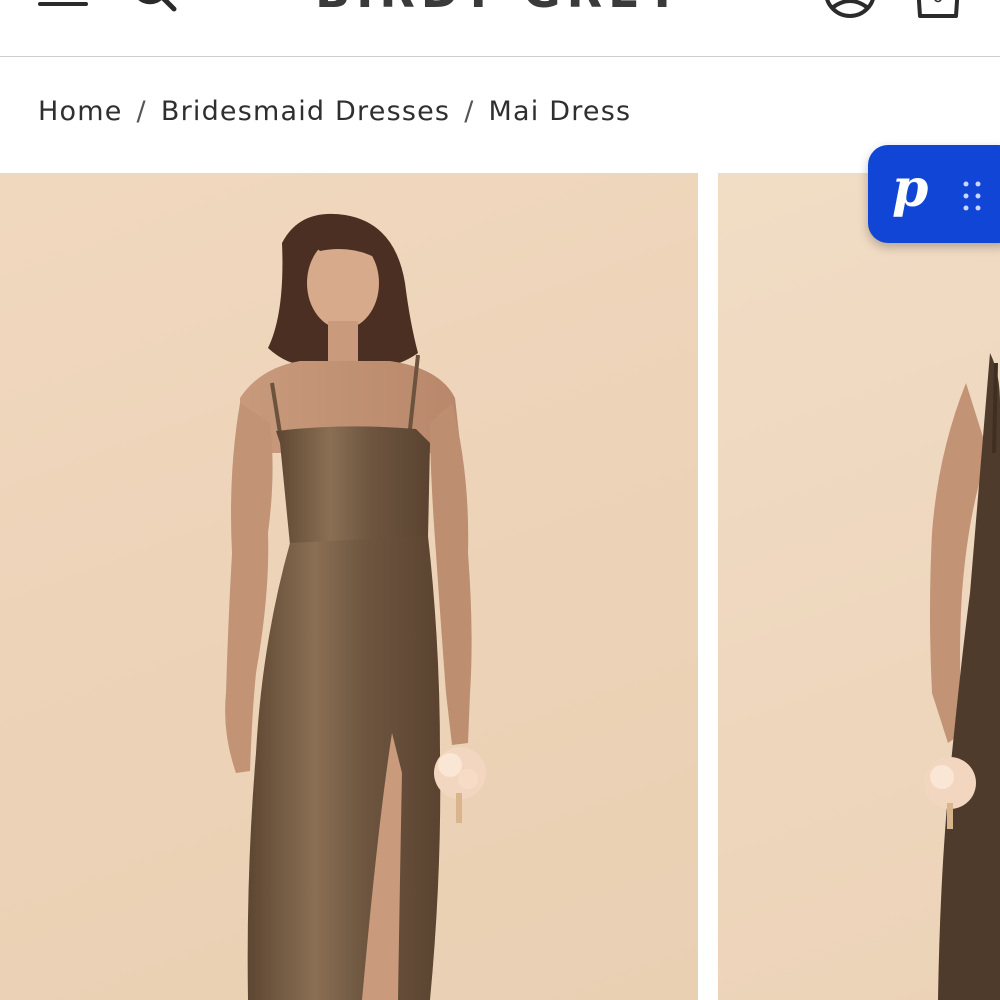 The width and height of the screenshot is (1000, 1000). What do you see at coordinates (460, 785) in the screenshot?
I see `bouquet` at bounding box center [460, 785].